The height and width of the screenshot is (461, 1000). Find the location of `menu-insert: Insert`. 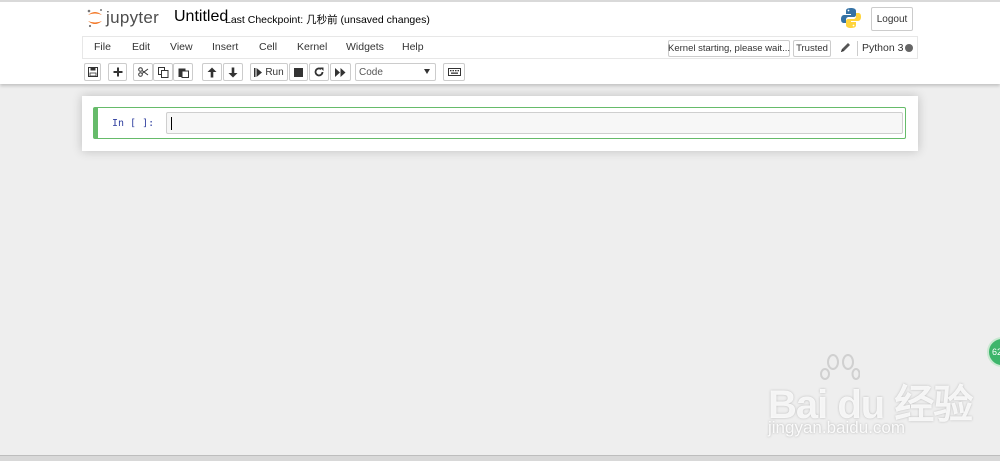

menu-insert: Insert is located at coordinates (225, 47).